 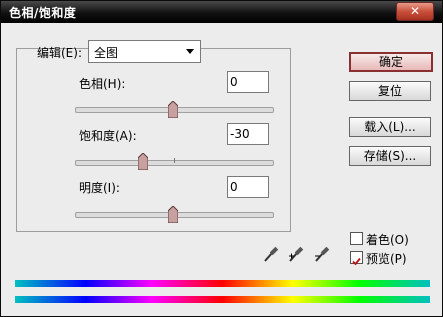 What do you see at coordinates (174, 160) in the screenshot?
I see `saturation-center-tick` at bounding box center [174, 160].